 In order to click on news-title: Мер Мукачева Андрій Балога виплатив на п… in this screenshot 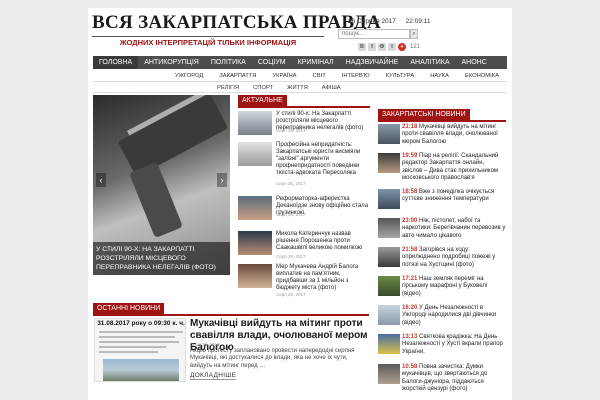, I will do `click(323, 278)`.